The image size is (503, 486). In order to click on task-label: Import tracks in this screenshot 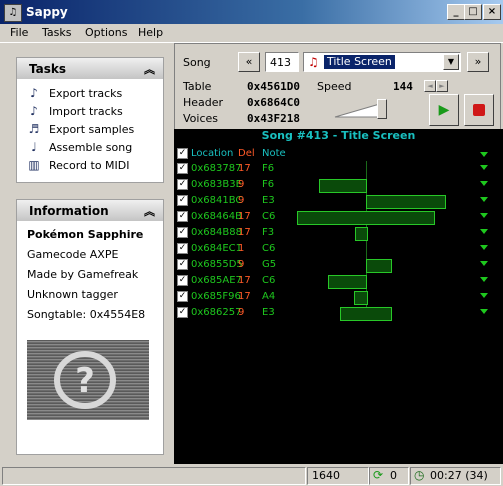, I will do `click(86, 111)`.